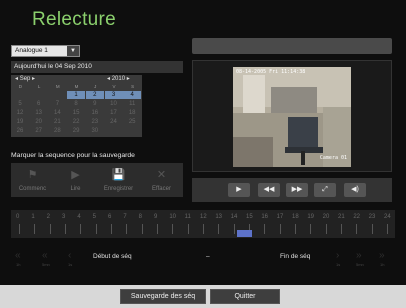 The image size is (406, 308). What do you see at coordinates (69, 255) in the screenshot?
I see `back-1s-icon: ‹` at bounding box center [69, 255].